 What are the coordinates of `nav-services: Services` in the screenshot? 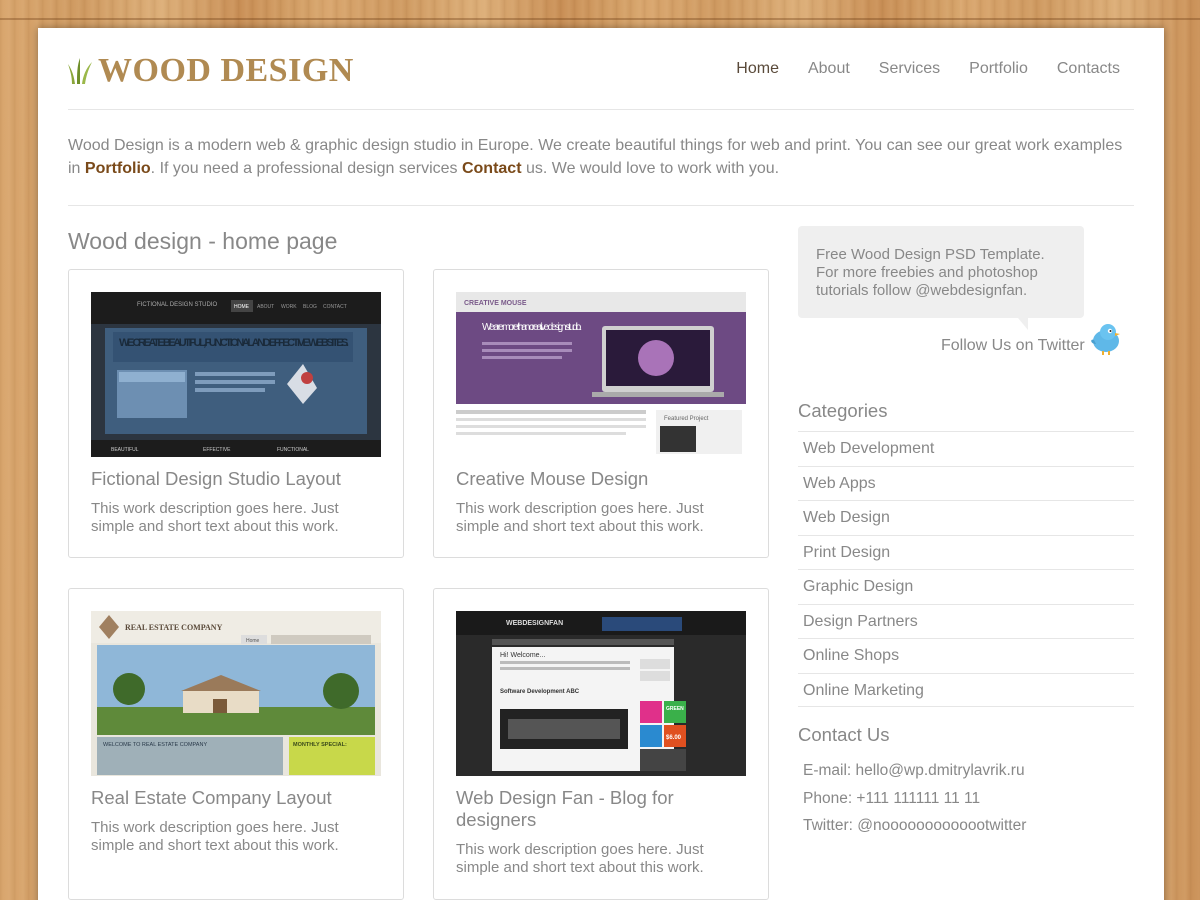 It's located at (909, 69).